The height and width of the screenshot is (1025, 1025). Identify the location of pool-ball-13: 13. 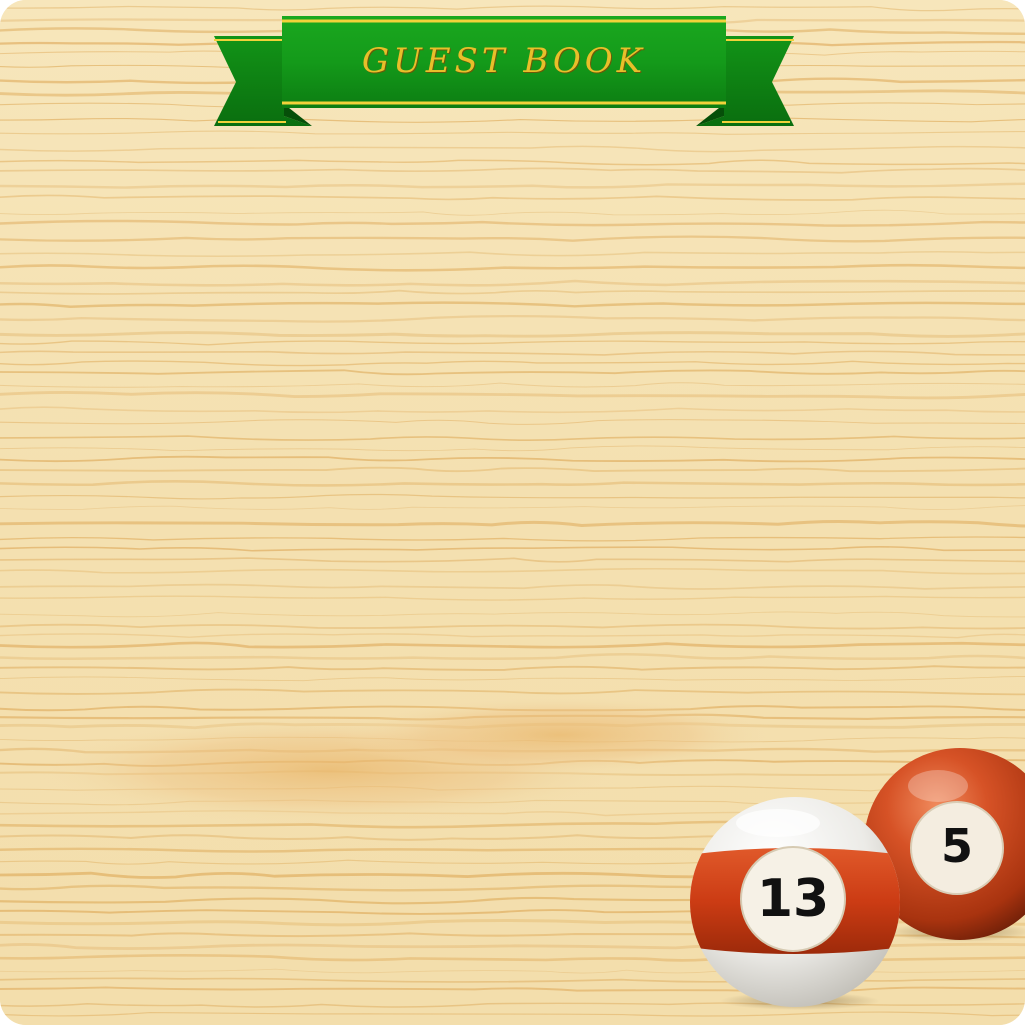
(796, 902).